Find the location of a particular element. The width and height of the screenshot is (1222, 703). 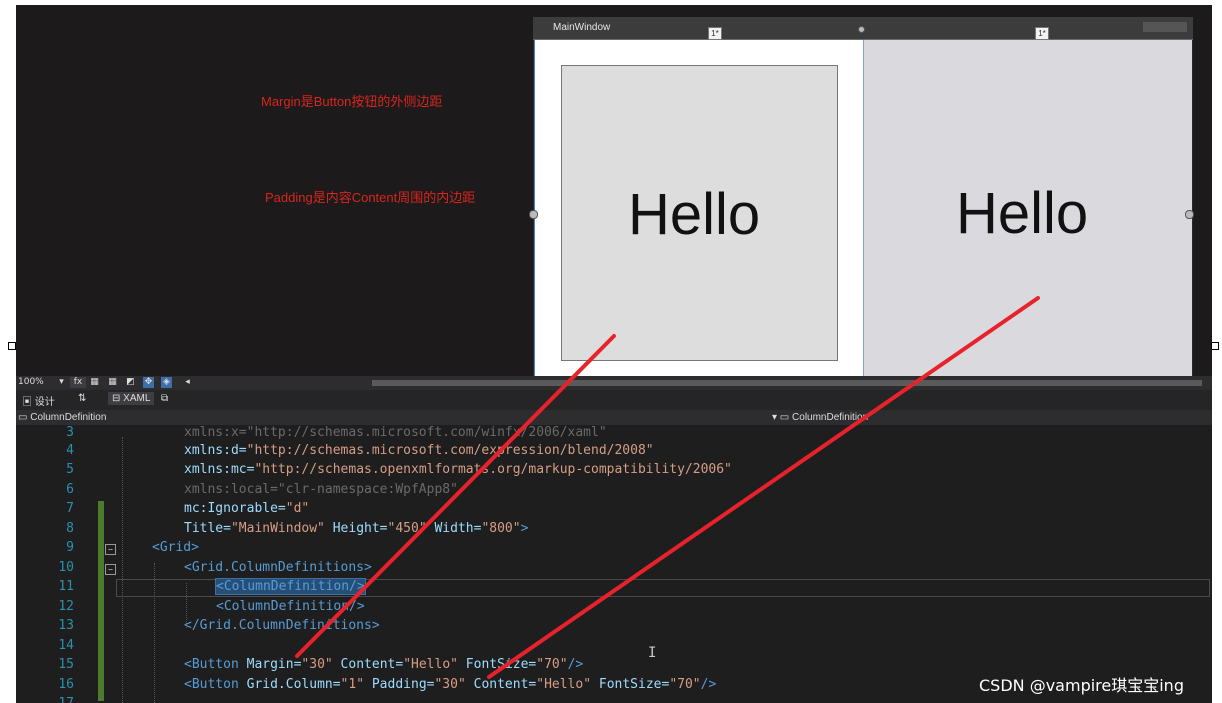

attribute-value: "clr-namespace:WpfApp8" is located at coordinates (367, 489).